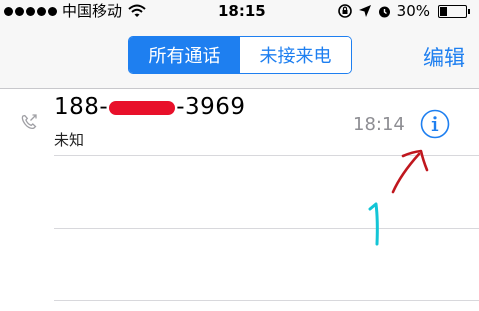 The height and width of the screenshot is (311, 479). Describe the element at coordinates (30, 11) in the screenshot. I see `signal-strength-icon` at that location.